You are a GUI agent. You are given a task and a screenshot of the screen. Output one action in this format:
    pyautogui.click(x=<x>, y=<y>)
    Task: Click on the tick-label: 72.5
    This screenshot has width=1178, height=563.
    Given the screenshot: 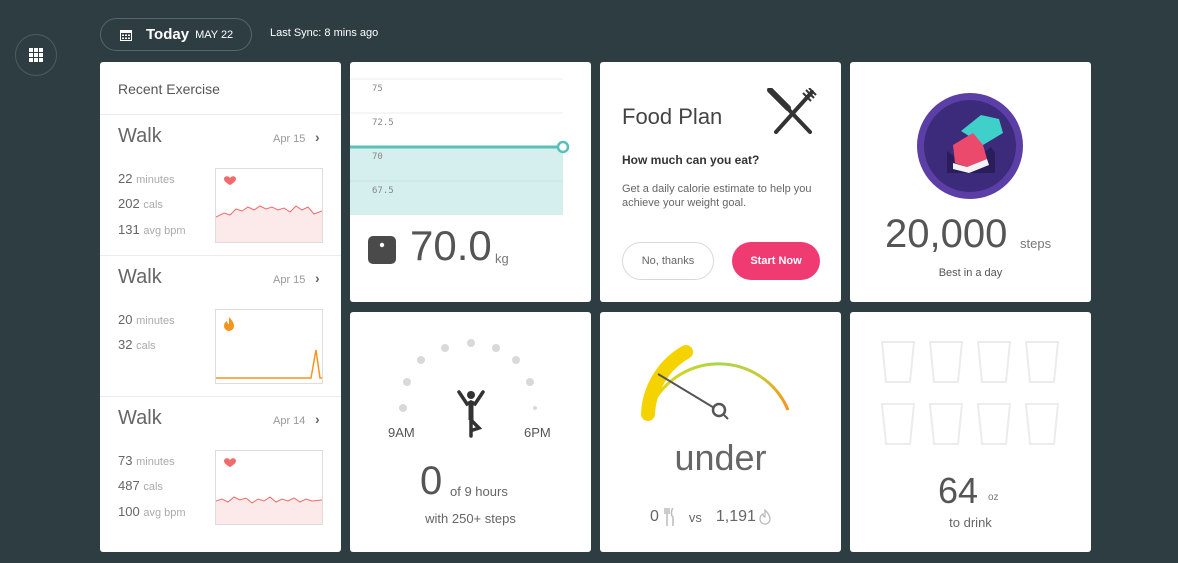 What is the action you would take?
    pyautogui.click(x=383, y=123)
    